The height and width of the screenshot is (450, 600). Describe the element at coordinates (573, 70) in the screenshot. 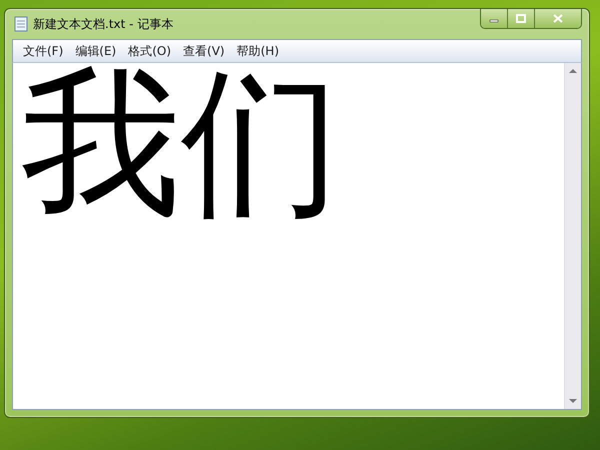

I see `scroll-up-icon` at that location.